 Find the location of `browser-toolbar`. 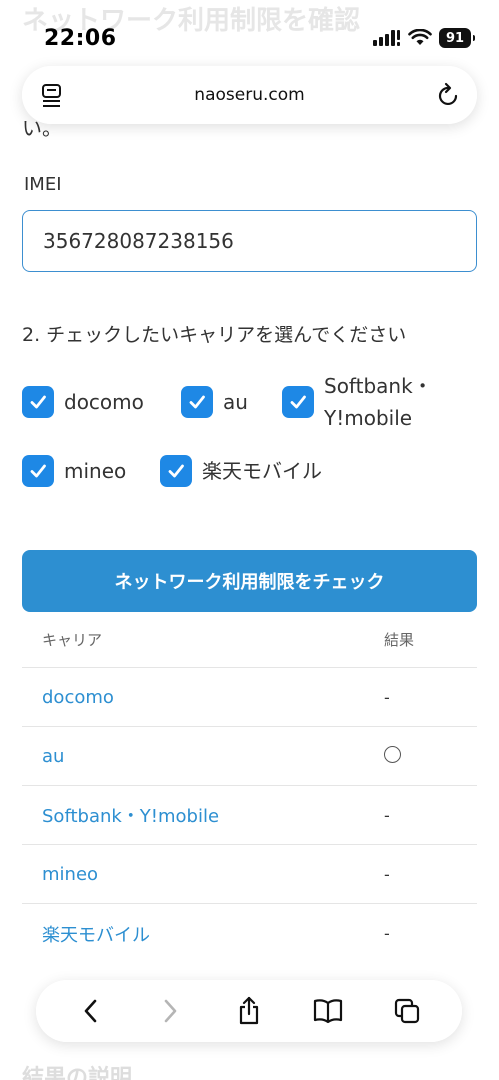

browser-toolbar is located at coordinates (249, 1011).